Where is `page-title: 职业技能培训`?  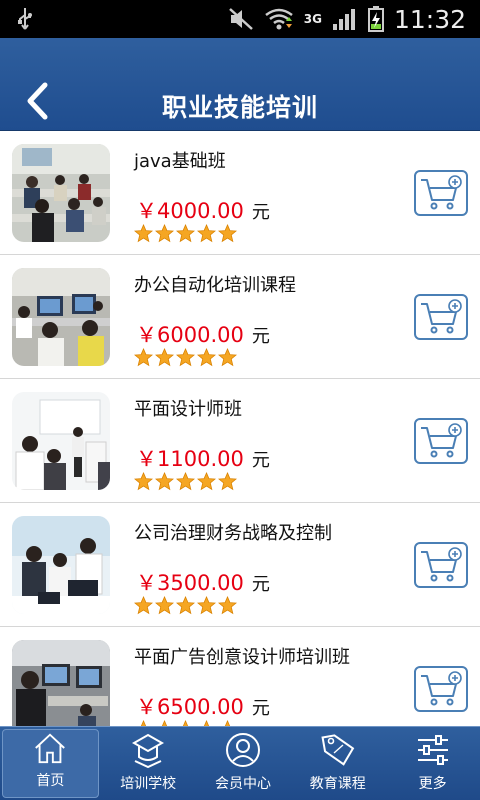
page-title: 职业技能培训 is located at coordinates (239, 107).